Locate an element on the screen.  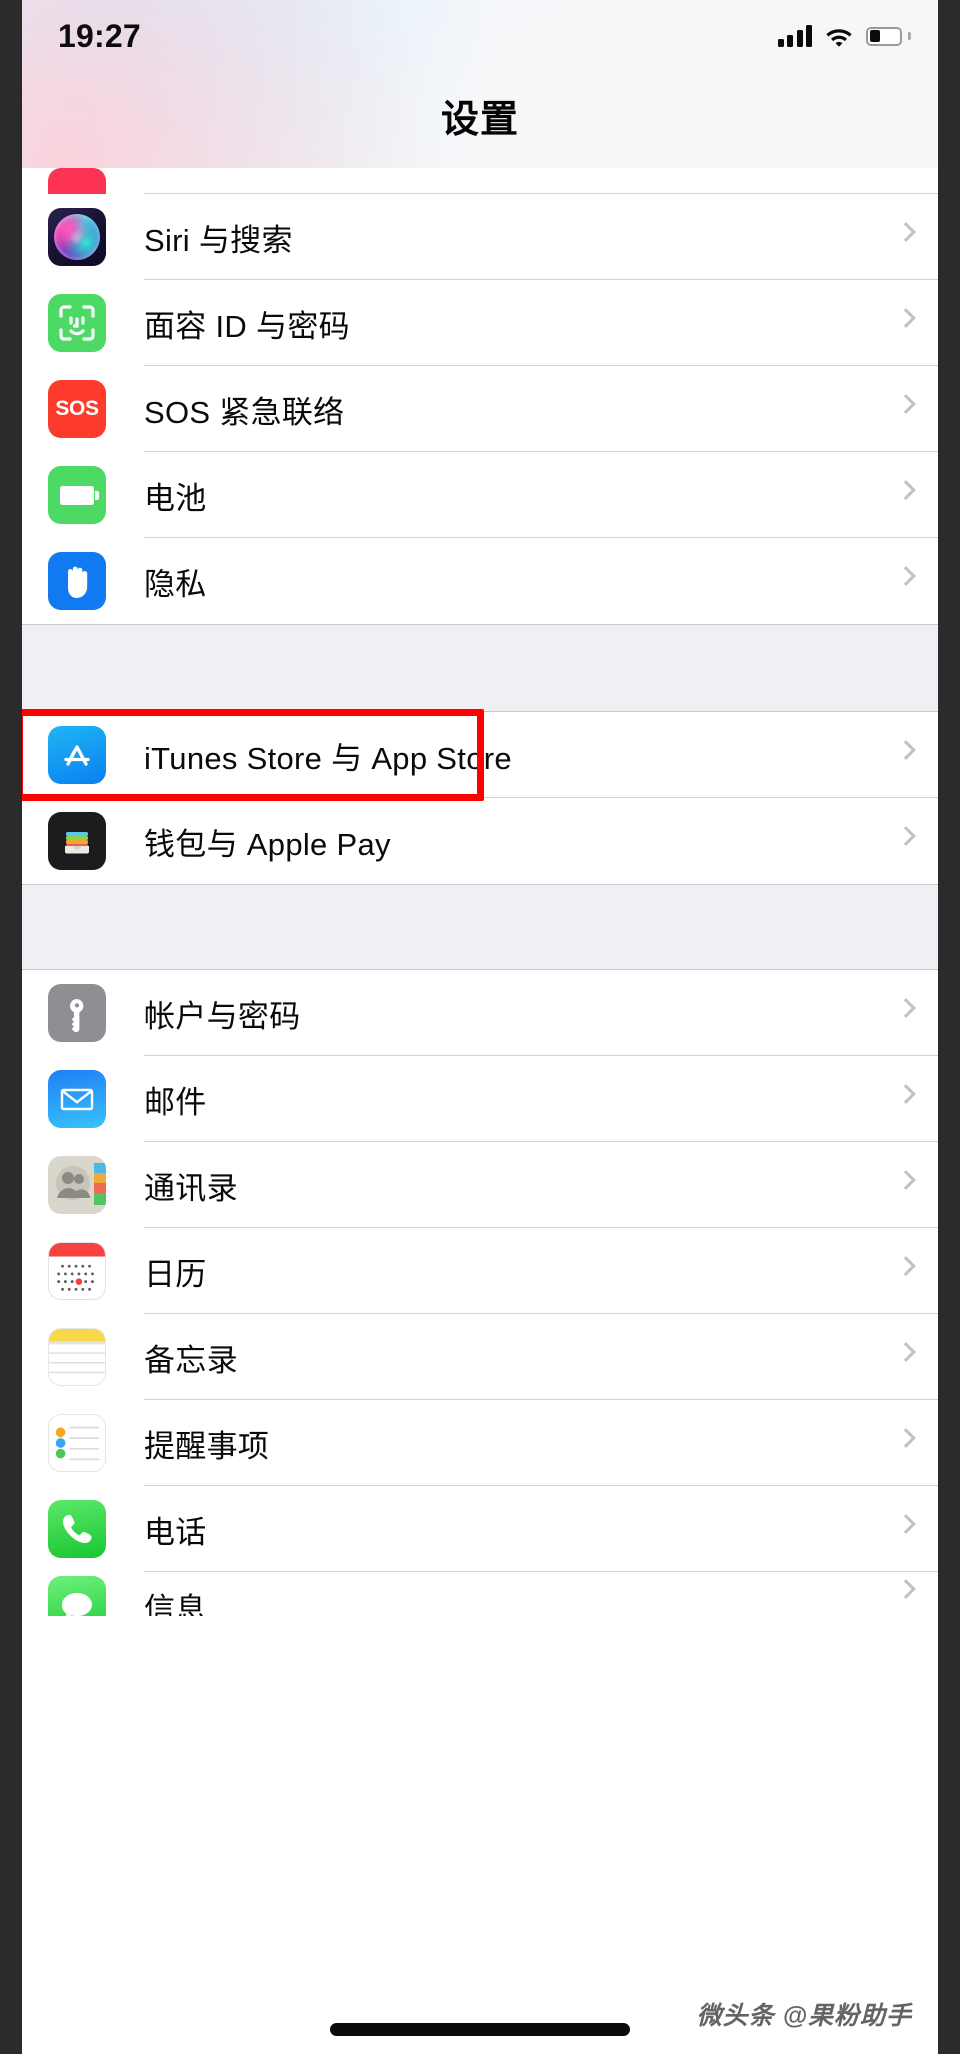
notes-icon is located at coordinates (77, 1357).